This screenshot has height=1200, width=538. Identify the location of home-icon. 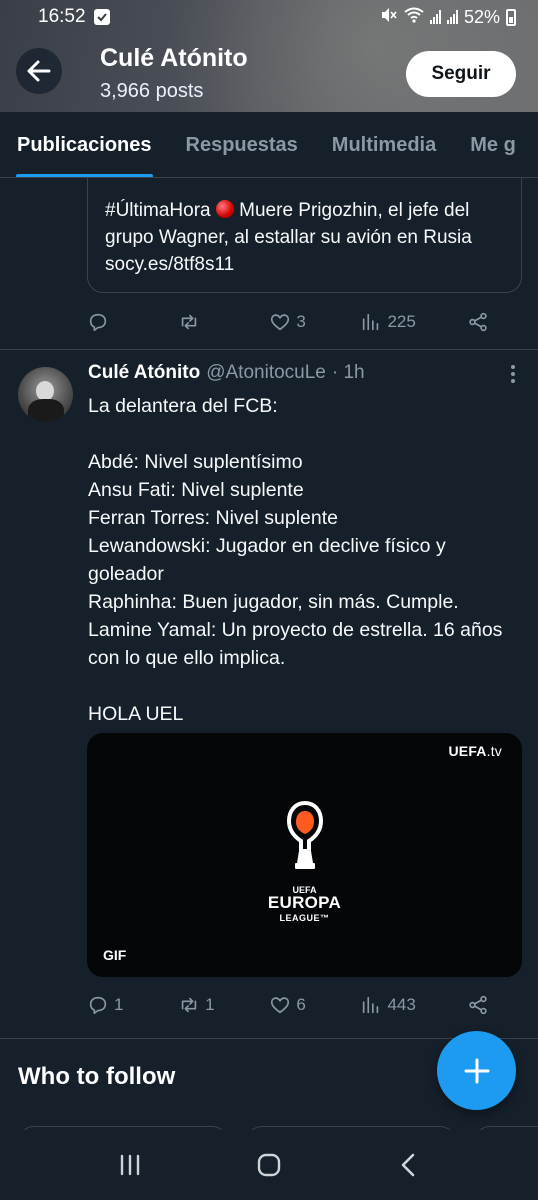
(269, 1165).